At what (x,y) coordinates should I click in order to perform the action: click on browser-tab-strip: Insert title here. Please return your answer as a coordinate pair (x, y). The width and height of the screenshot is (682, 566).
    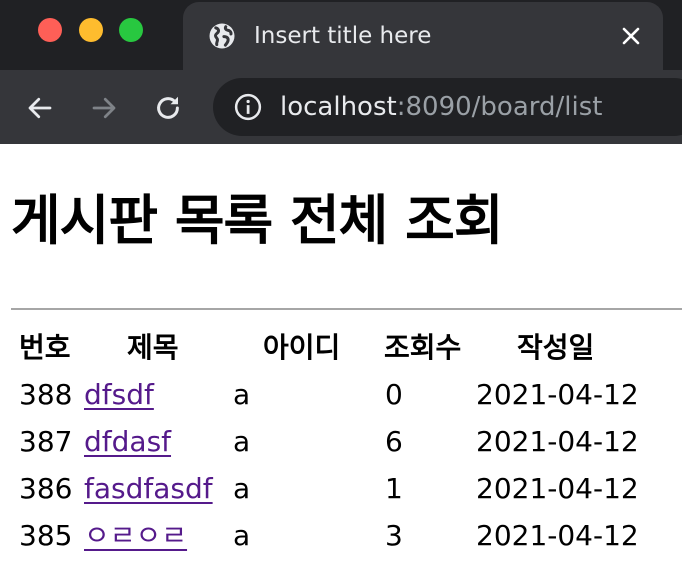
    Looking at the image, I should click on (341, 35).